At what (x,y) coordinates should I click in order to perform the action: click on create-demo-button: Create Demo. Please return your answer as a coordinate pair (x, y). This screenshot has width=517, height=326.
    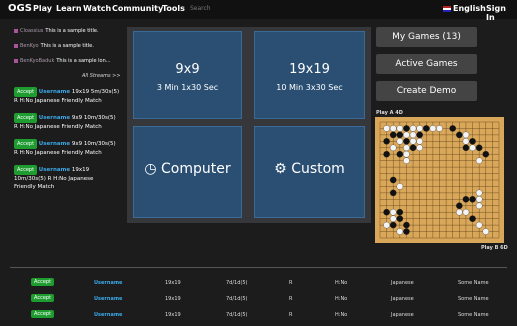
    Looking at the image, I should click on (426, 91).